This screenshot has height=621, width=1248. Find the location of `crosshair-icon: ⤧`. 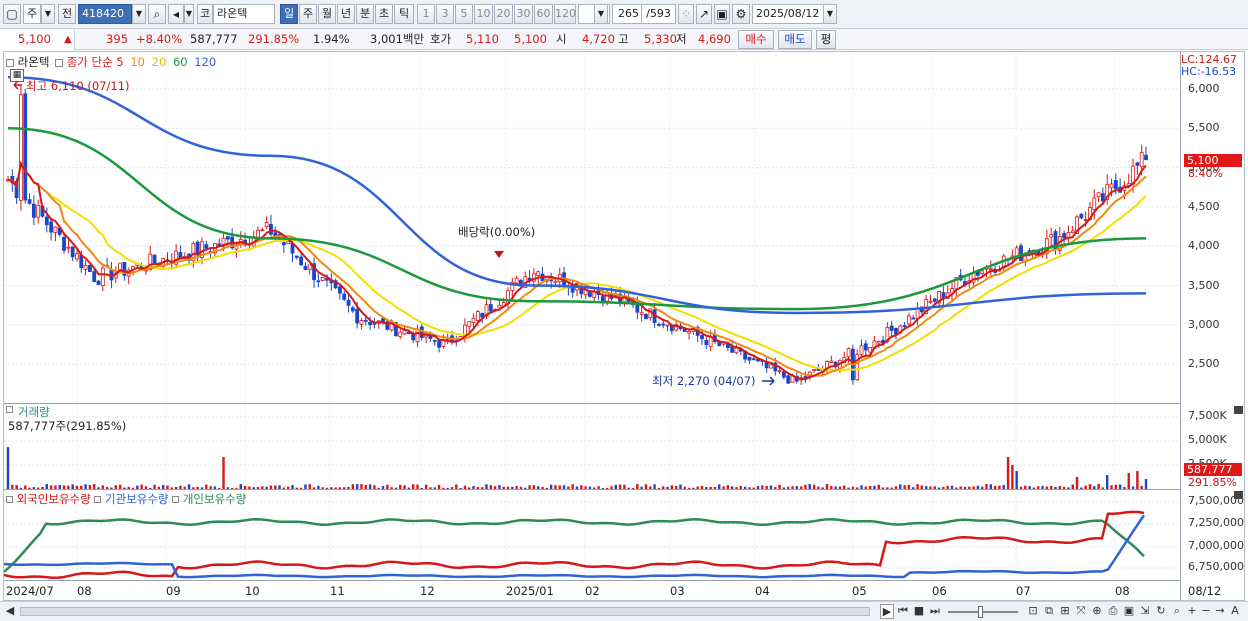

crosshair-icon: ⤧ is located at coordinates (1081, 611).